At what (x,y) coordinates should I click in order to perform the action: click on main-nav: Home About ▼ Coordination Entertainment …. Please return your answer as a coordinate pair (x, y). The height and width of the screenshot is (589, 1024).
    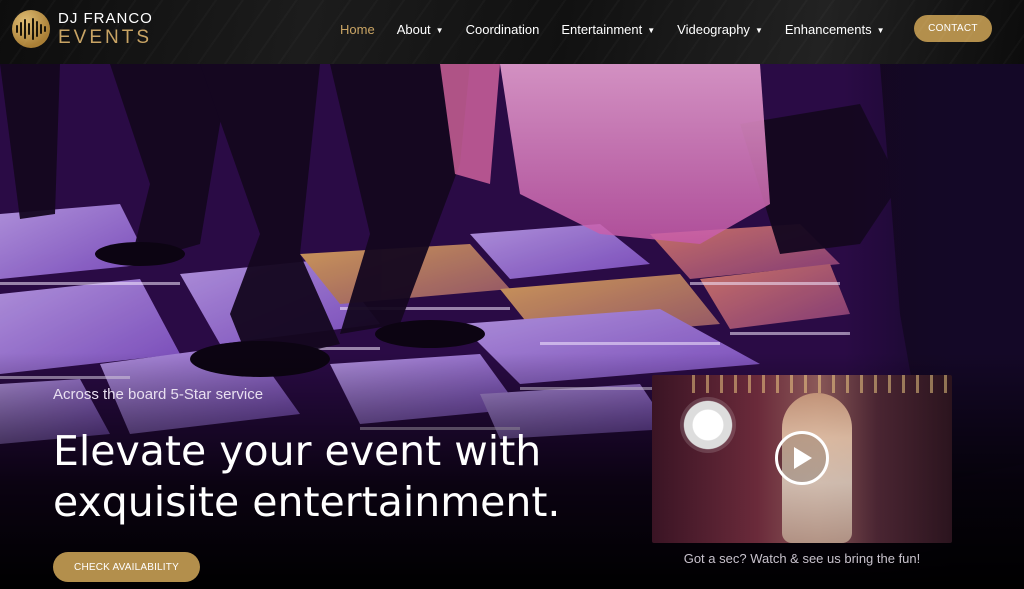
    Looking at the image, I should click on (623, 29).